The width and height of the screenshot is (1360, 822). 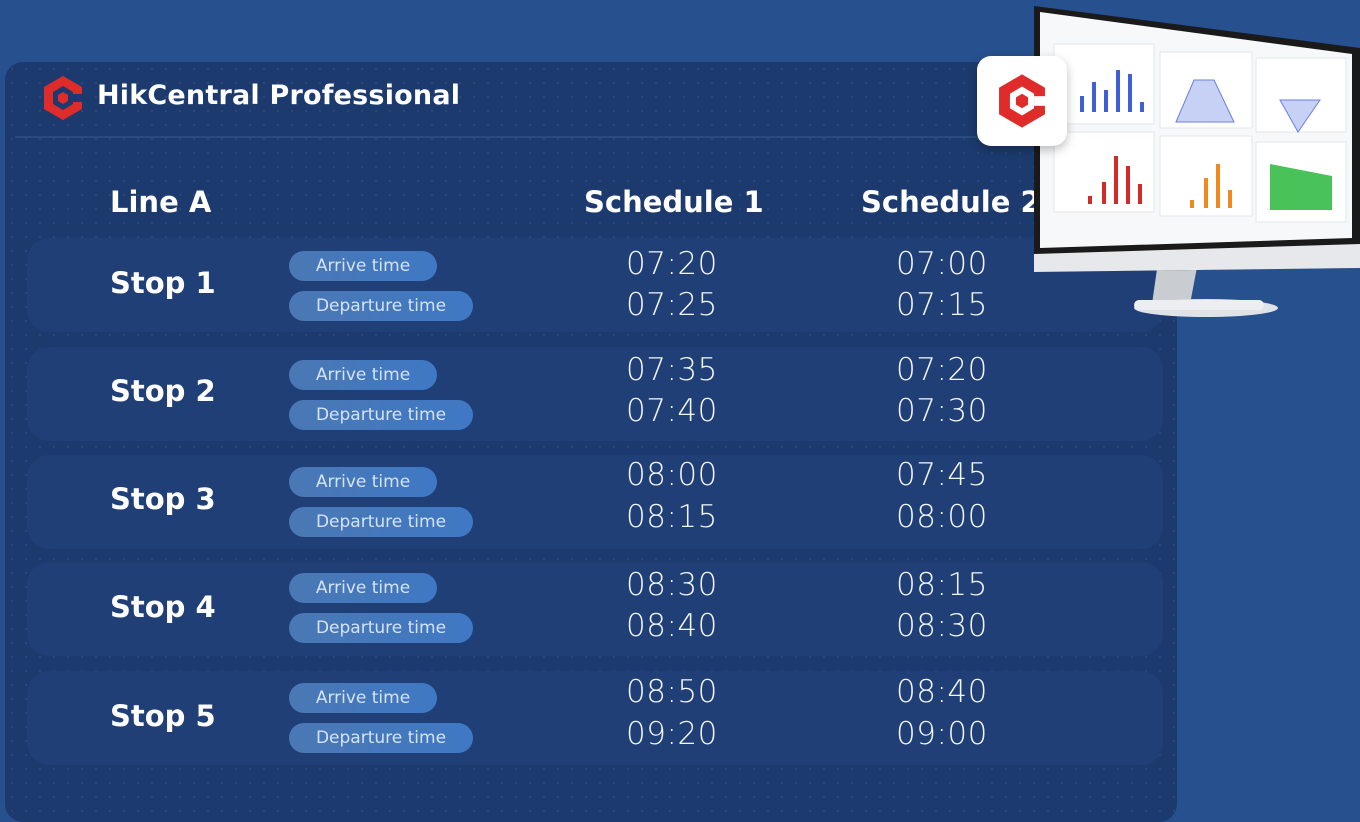 What do you see at coordinates (279, 95) in the screenshot?
I see `brand-title: HikCentral Professional` at bounding box center [279, 95].